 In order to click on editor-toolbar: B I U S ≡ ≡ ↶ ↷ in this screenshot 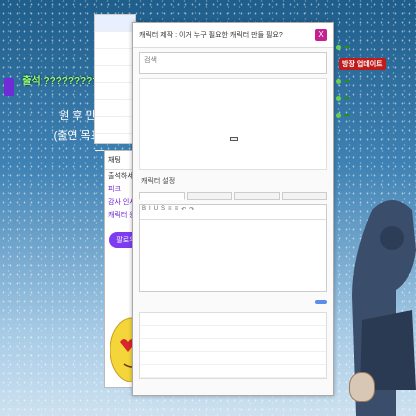, I will do `click(233, 212)`.